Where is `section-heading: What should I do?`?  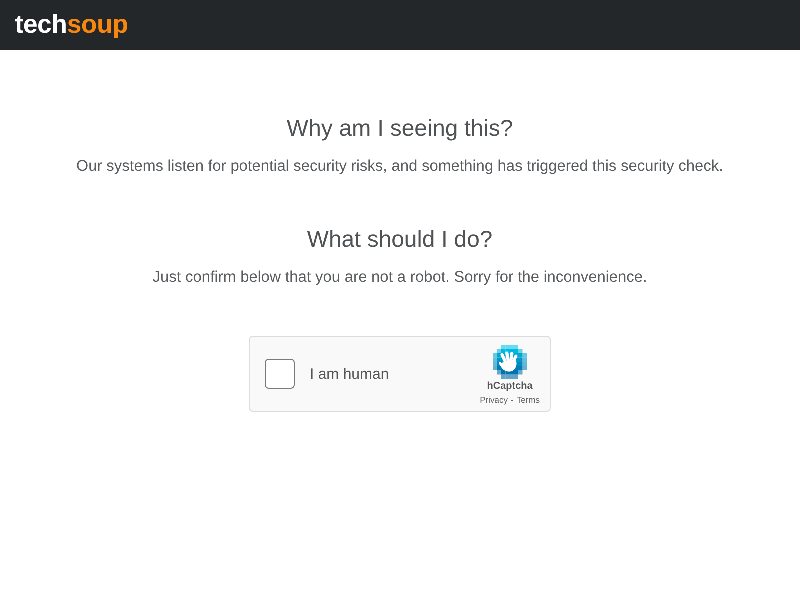 section-heading: What should I do? is located at coordinates (400, 239).